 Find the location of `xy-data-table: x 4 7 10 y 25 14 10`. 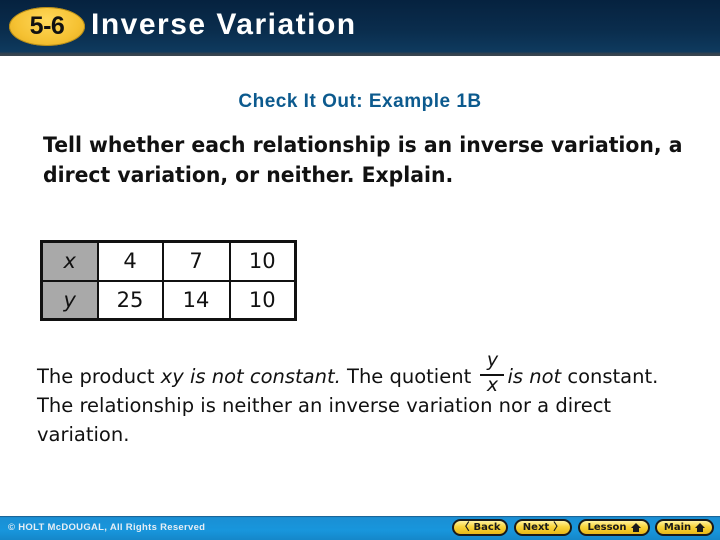

xy-data-table: x 4 7 10 y 25 14 10 is located at coordinates (168, 280).